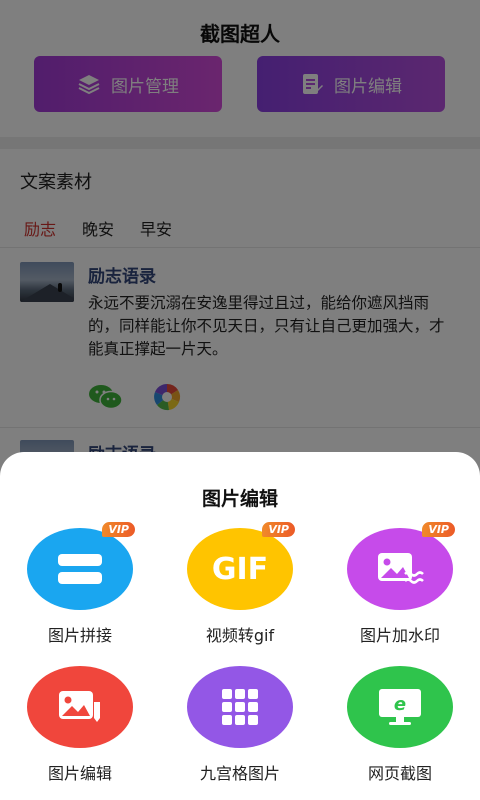 The width and height of the screenshot is (480, 800). I want to click on svg-text: e, so click(400, 704).